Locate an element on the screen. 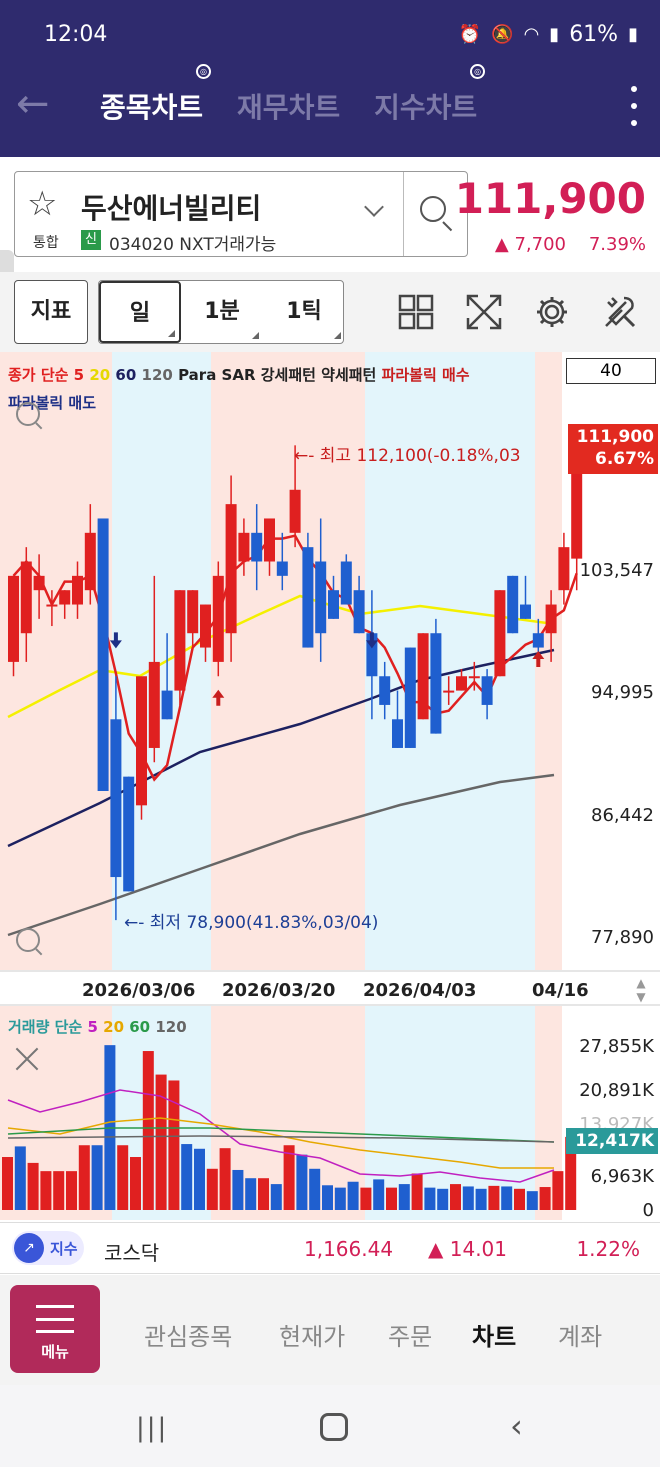 This screenshot has height=1467, width=660. axis-scroll-arrows-icon: ▲ ▼ is located at coordinates (641, 991).